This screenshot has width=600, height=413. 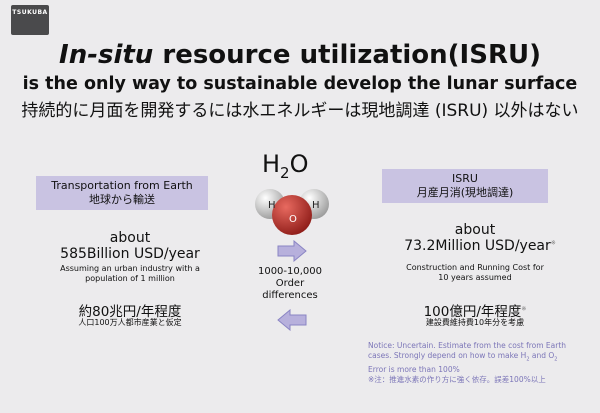 I want to click on order-difference-label: 1000-10,000 Order differences, so click(x=290, y=283).